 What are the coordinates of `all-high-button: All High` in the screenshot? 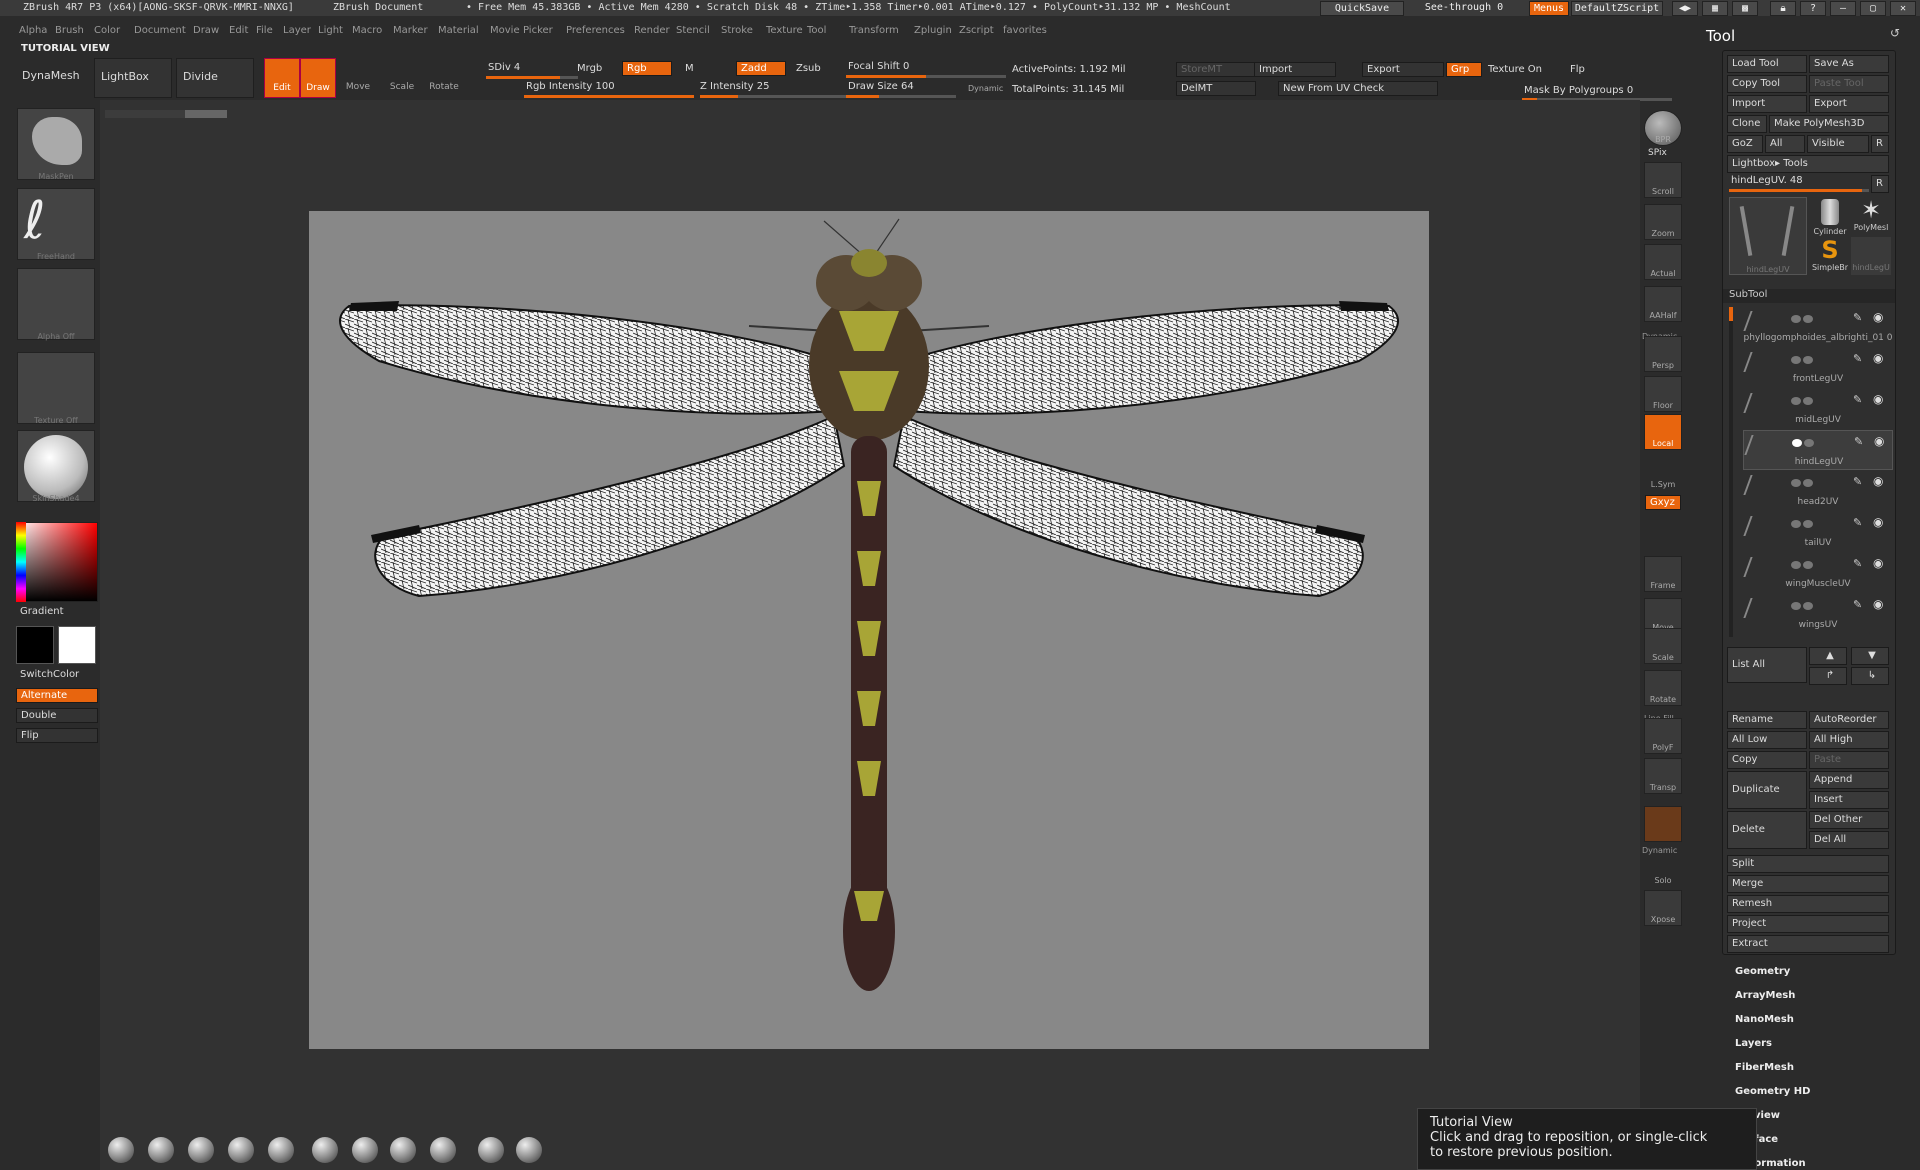 It's located at (1849, 740).